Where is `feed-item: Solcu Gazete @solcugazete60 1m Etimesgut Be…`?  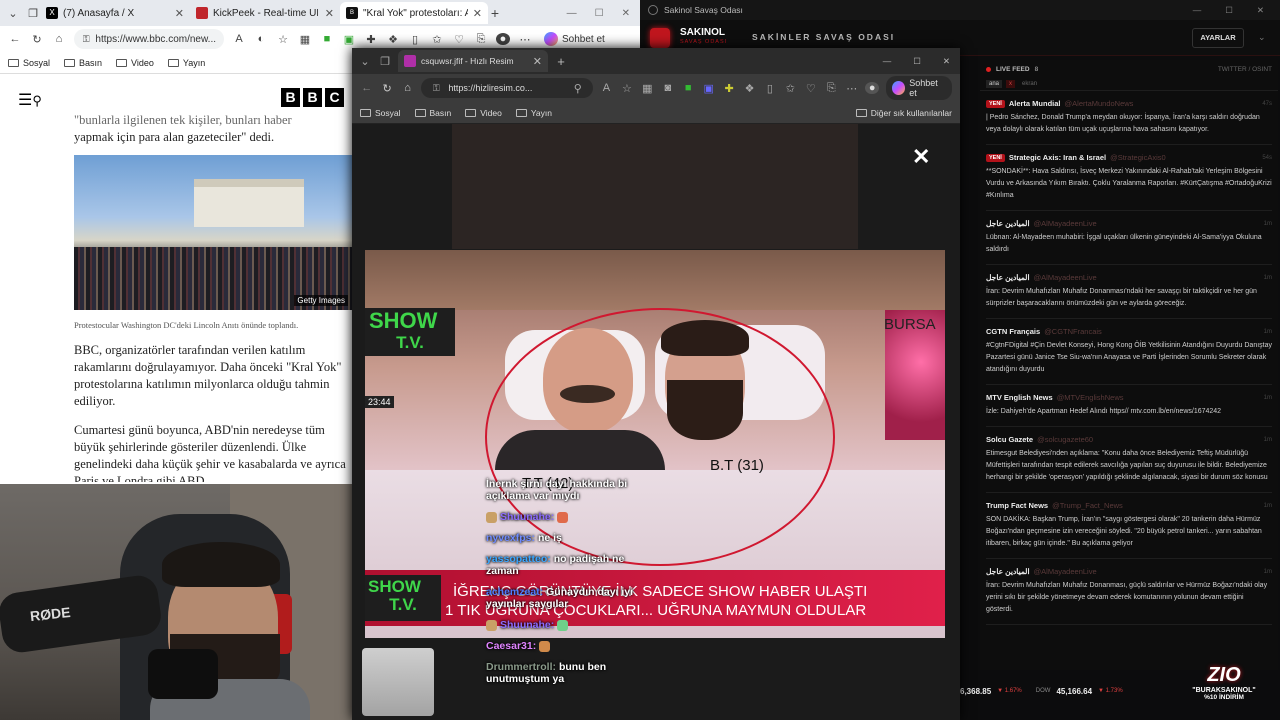
feed-item: Solcu Gazete @solcugazete60 1m Etimesgut Be… is located at coordinates (1129, 460).